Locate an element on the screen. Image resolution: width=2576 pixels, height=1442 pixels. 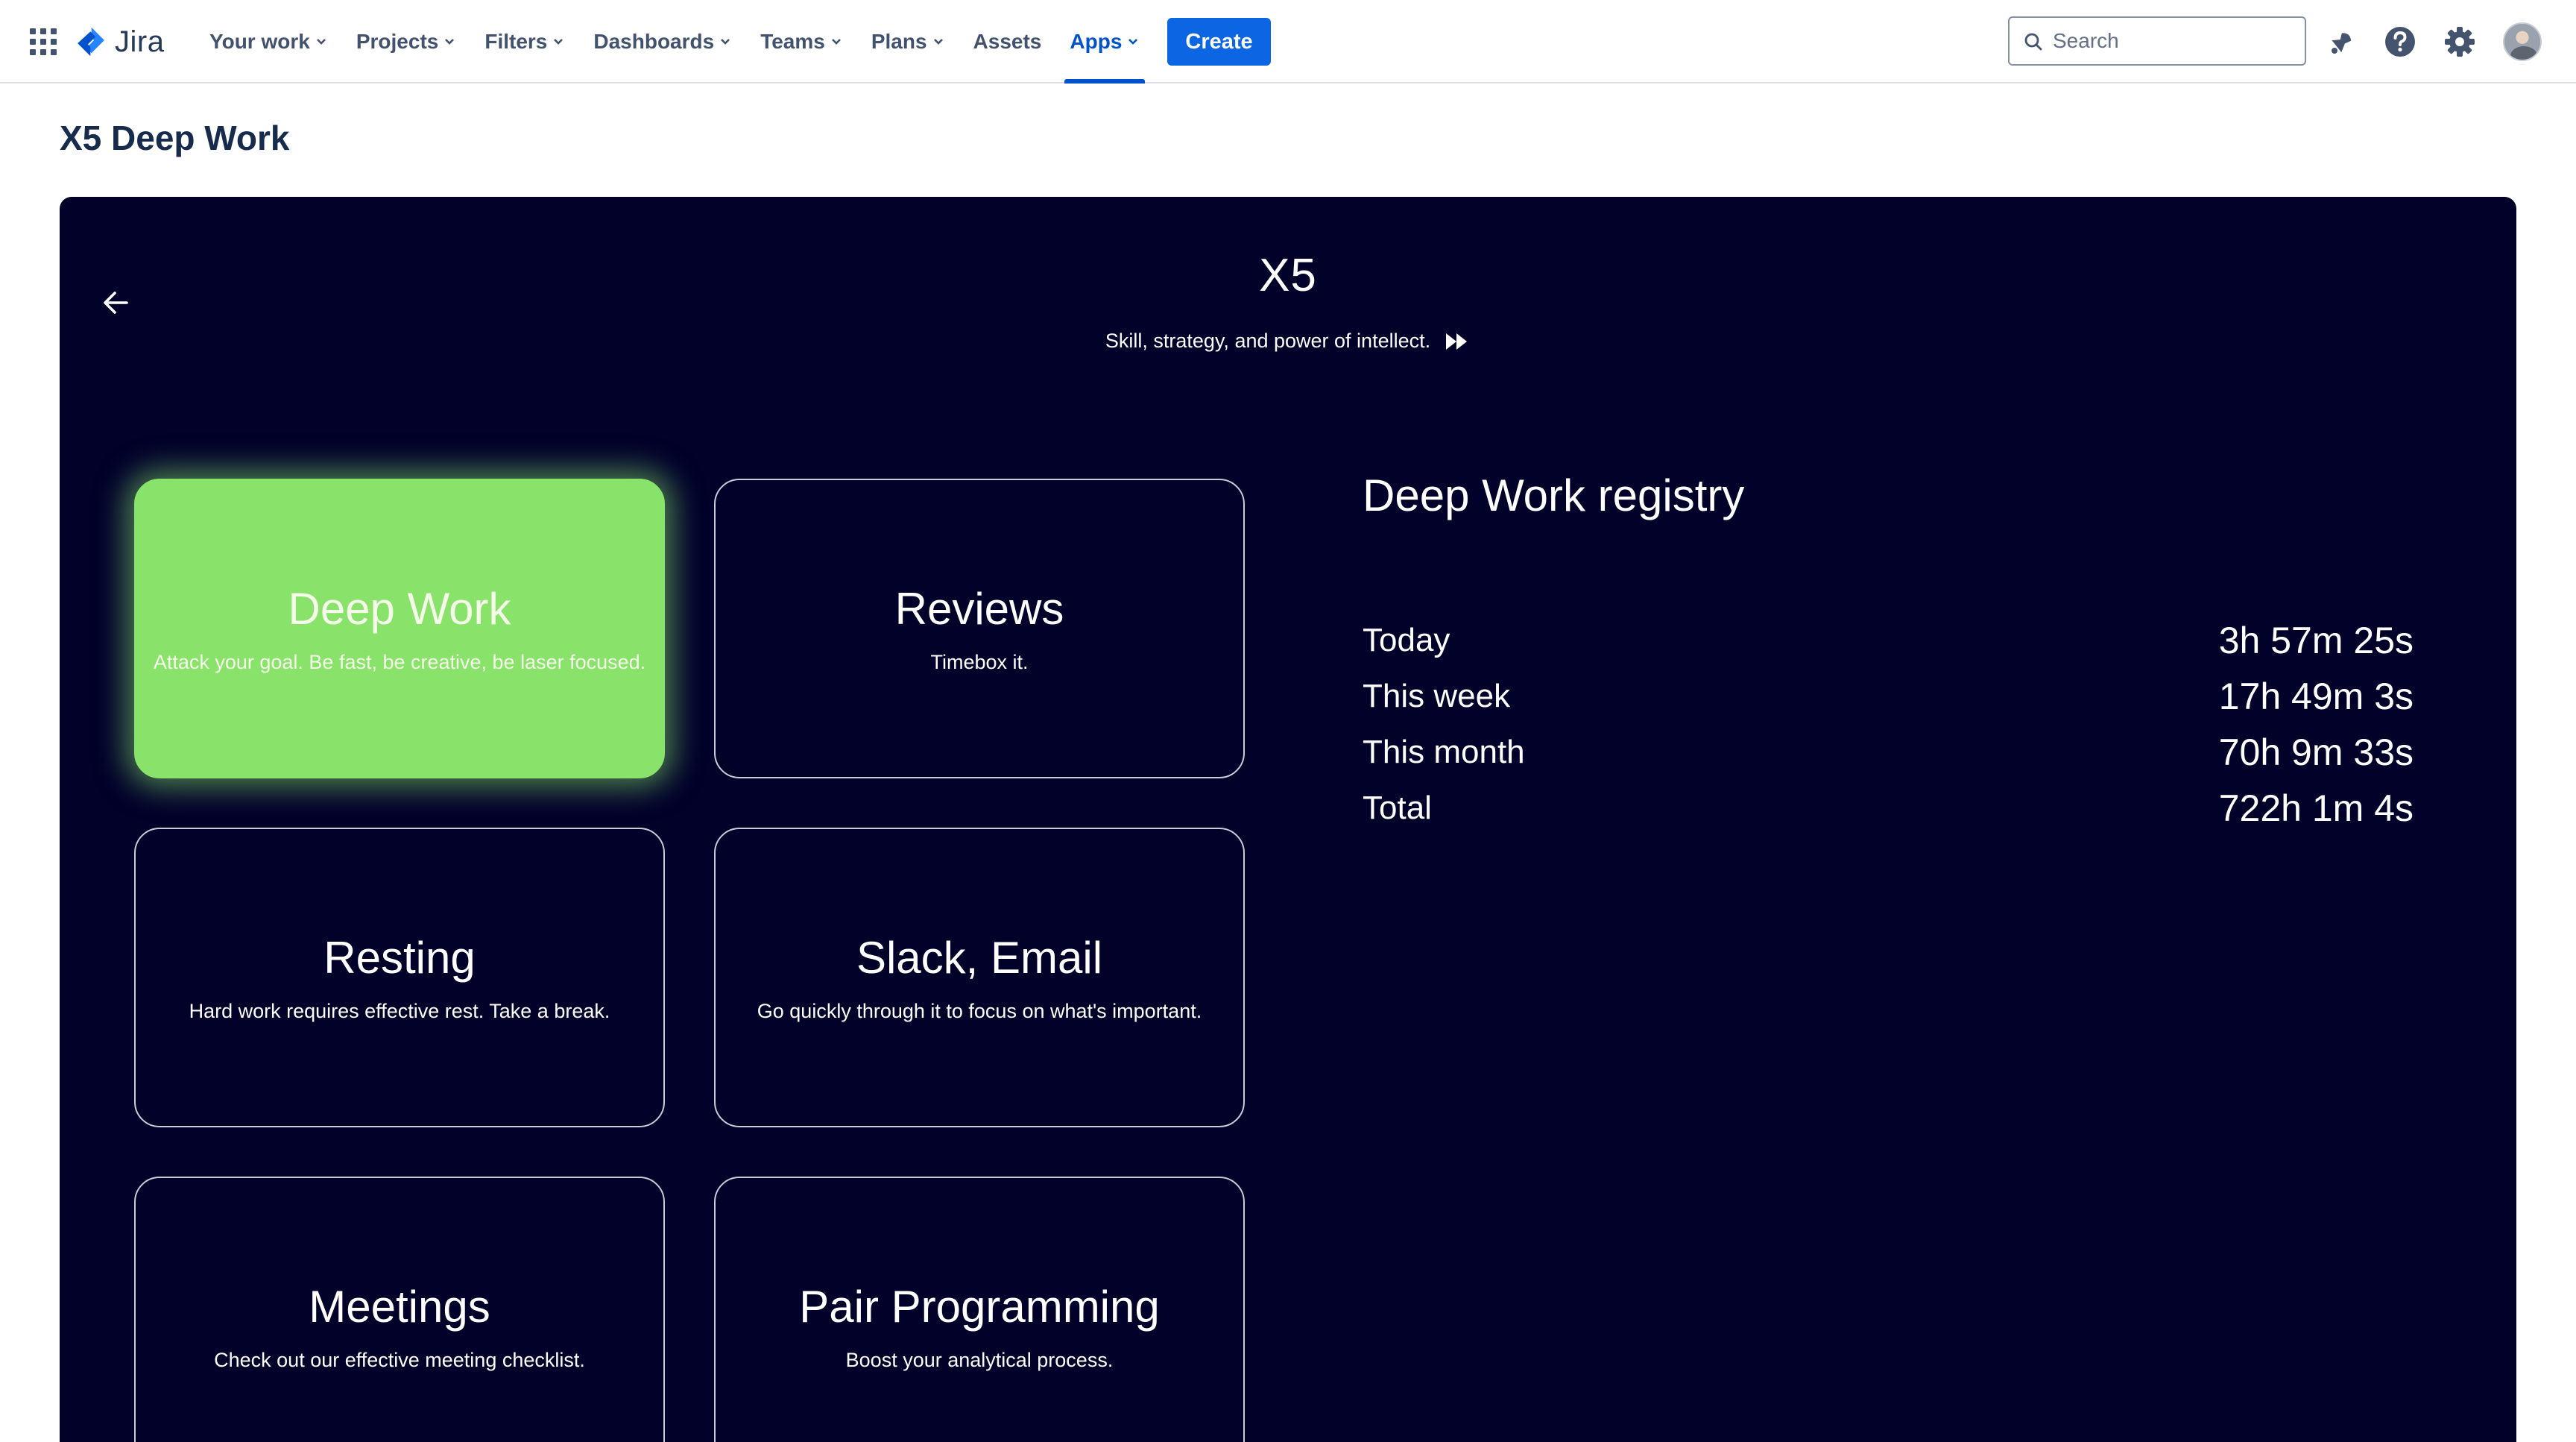
nav-item-label: Dashboards is located at coordinates (654, 41).